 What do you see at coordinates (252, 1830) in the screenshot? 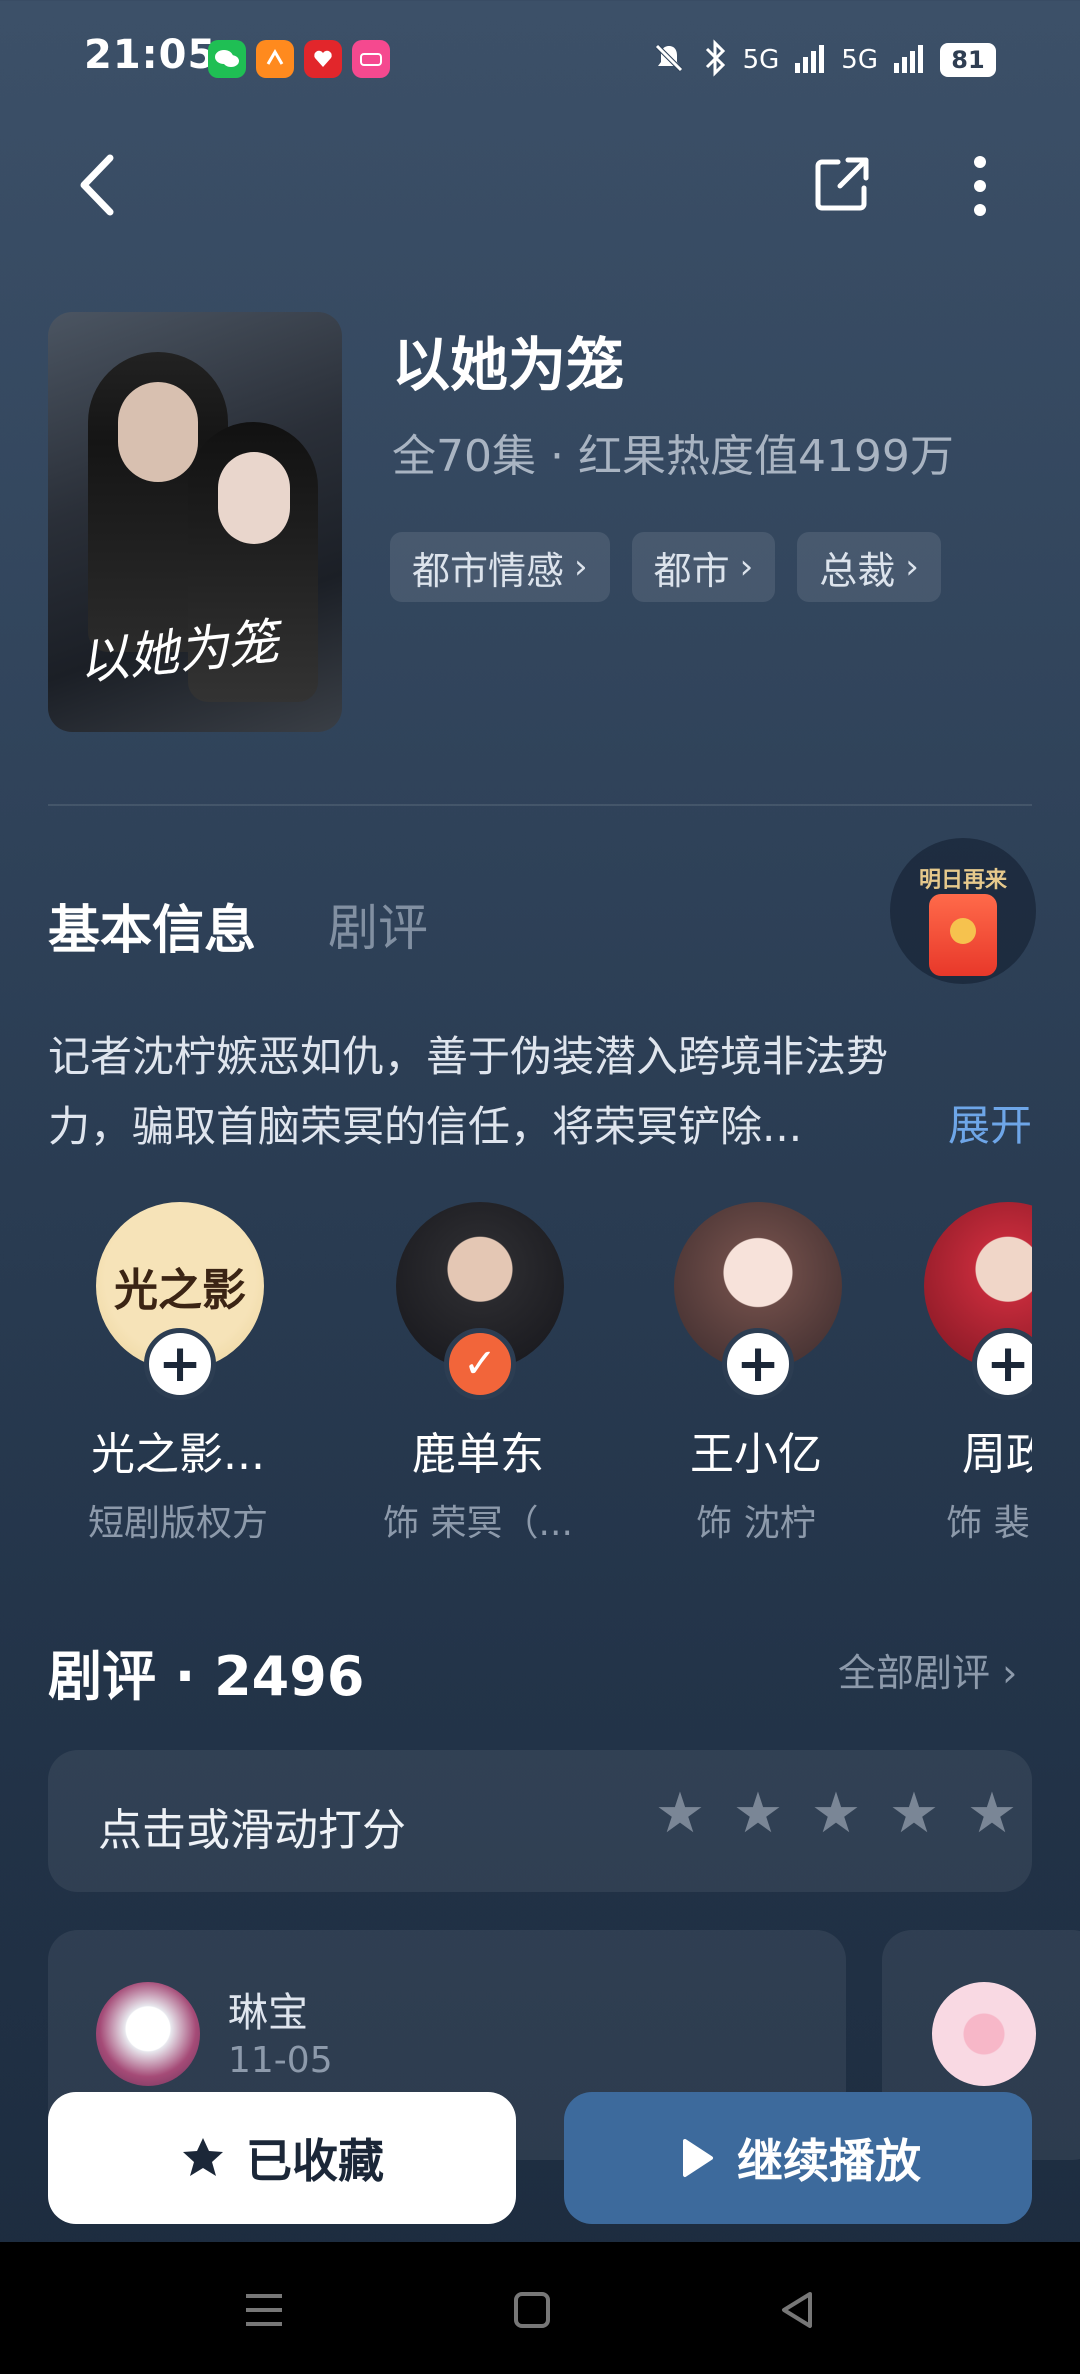
I see `rating-prompt: 点击或滑动打分` at bounding box center [252, 1830].